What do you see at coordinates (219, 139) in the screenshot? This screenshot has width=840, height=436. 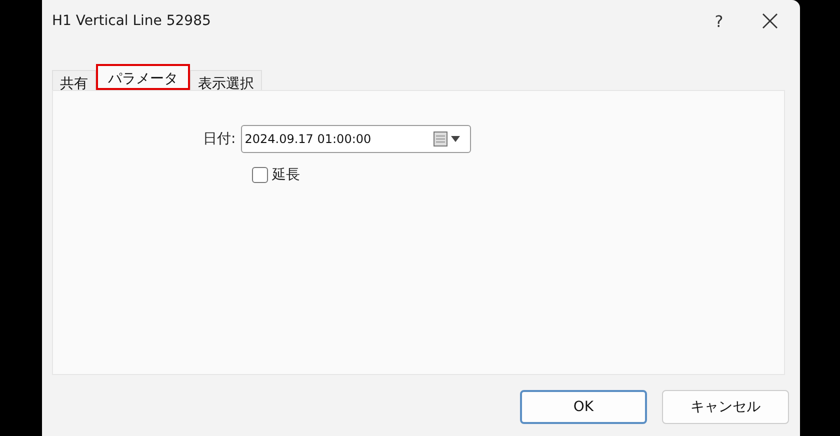 I see `date-label: 日付:` at bounding box center [219, 139].